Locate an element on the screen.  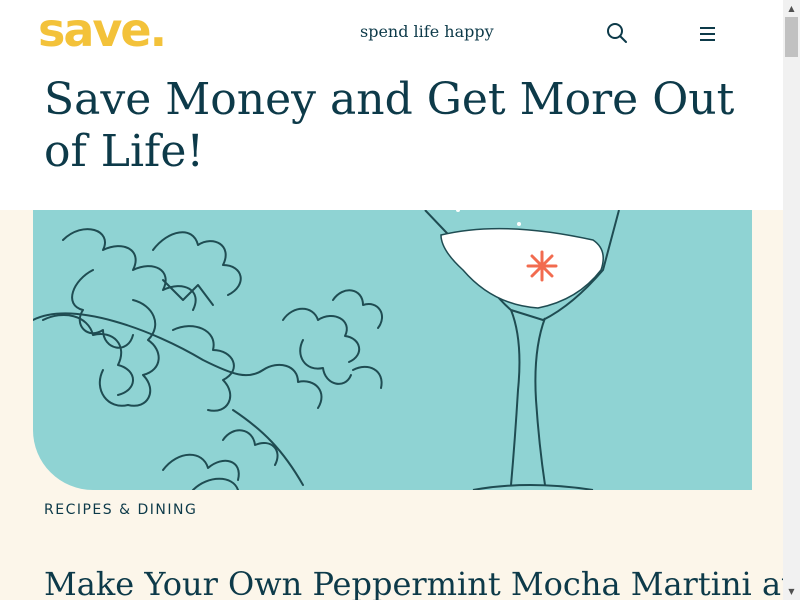
scroll-up-arrow: ▲ is located at coordinates (791, 8).